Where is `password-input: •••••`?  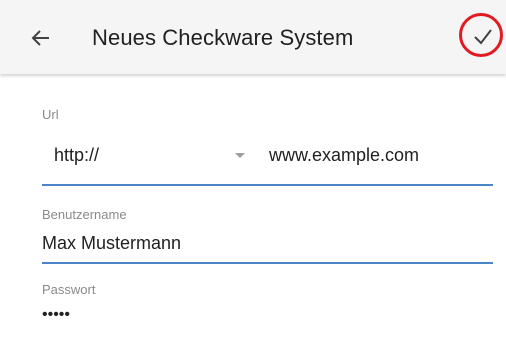
password-input: ••••• is located at coordinates (56, 315).